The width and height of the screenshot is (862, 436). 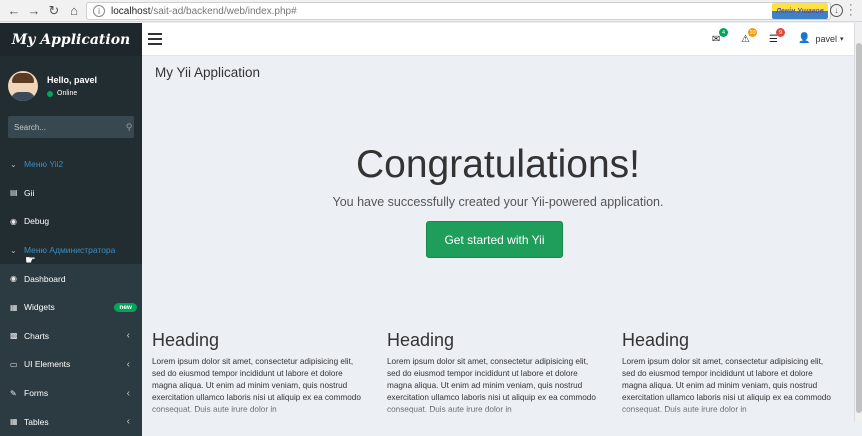 I want to click on online-dot-icon, so click(x=50, y=93).